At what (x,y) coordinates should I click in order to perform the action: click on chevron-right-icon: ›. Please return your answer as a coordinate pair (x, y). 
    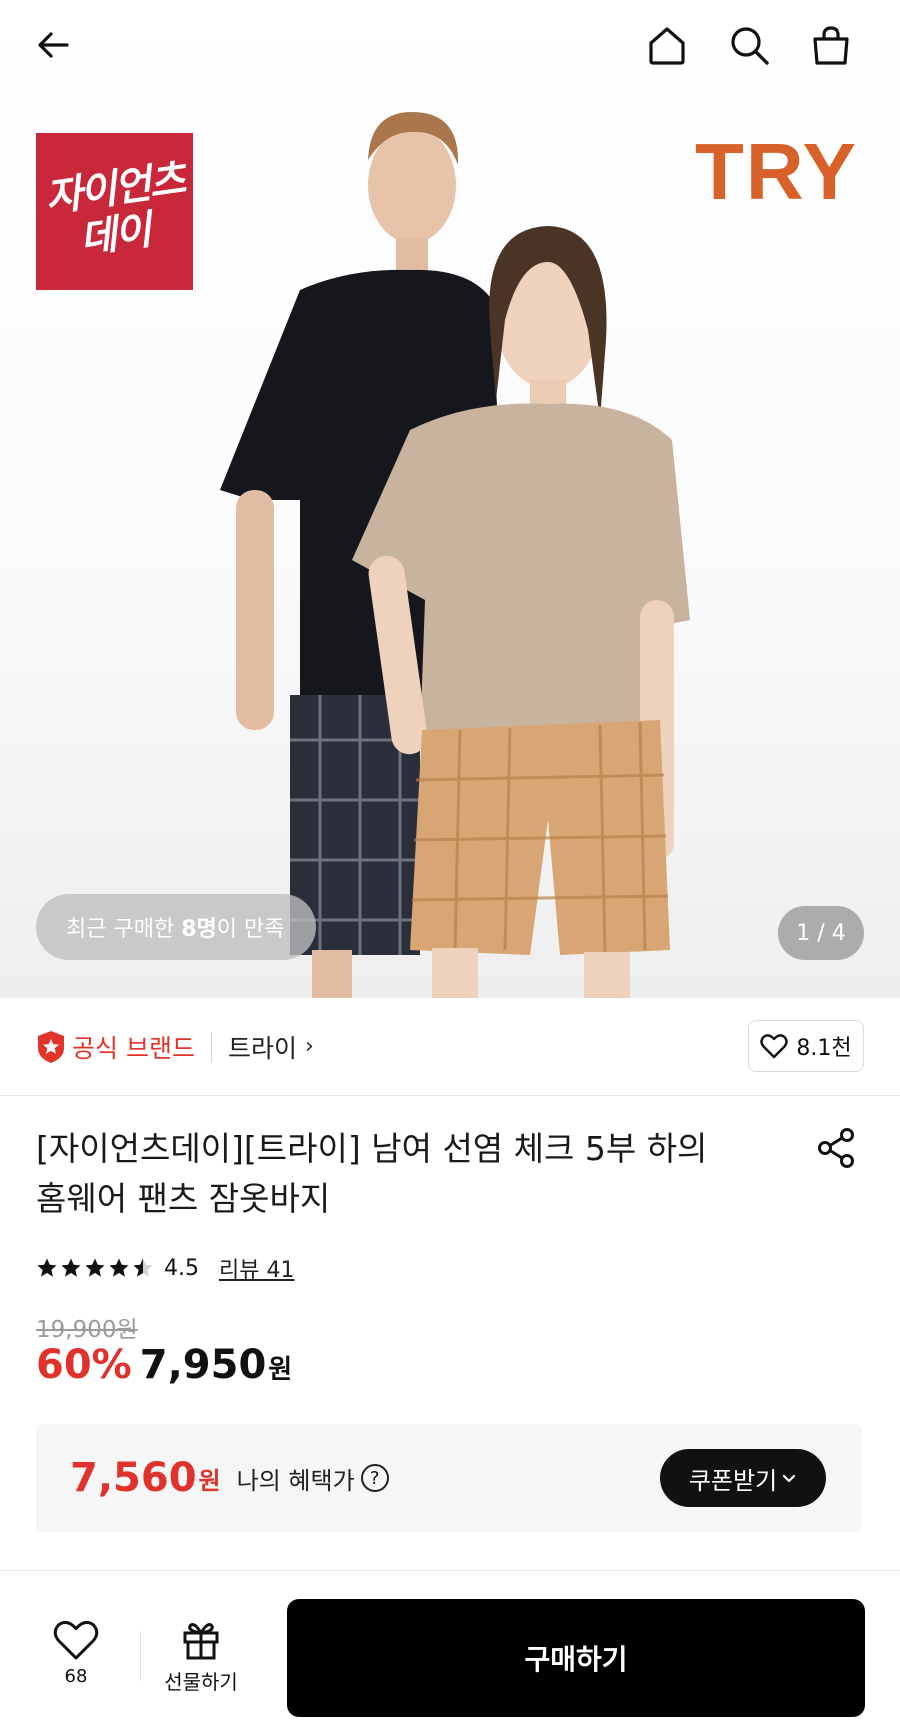
    Looking at the image, I should click on (309, 1046).